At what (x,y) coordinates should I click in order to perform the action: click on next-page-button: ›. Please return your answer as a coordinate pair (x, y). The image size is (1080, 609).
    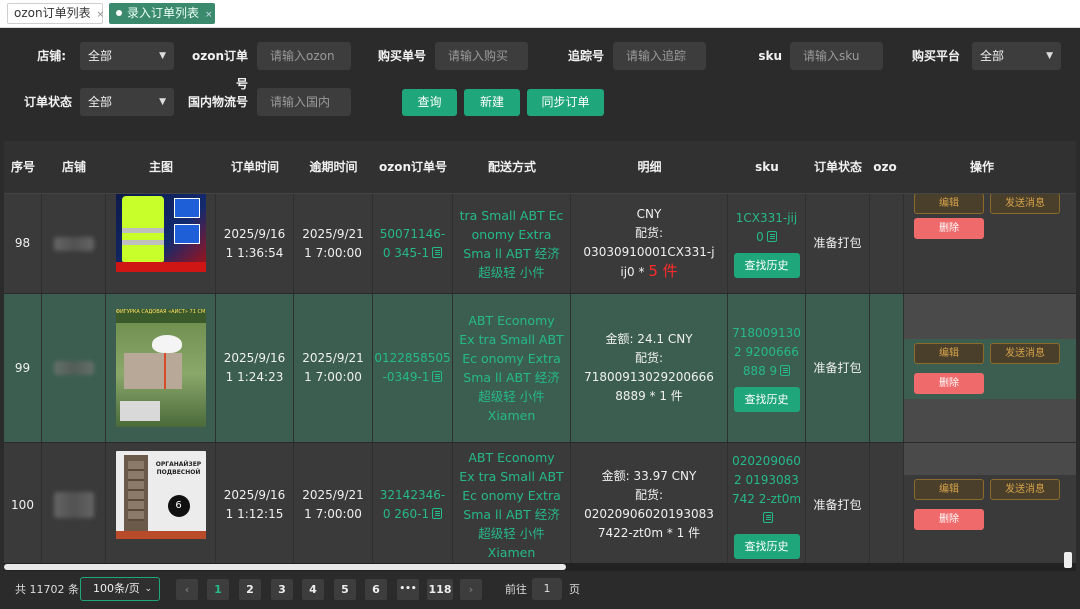
    Looking at the image, I should click on (471, 589).